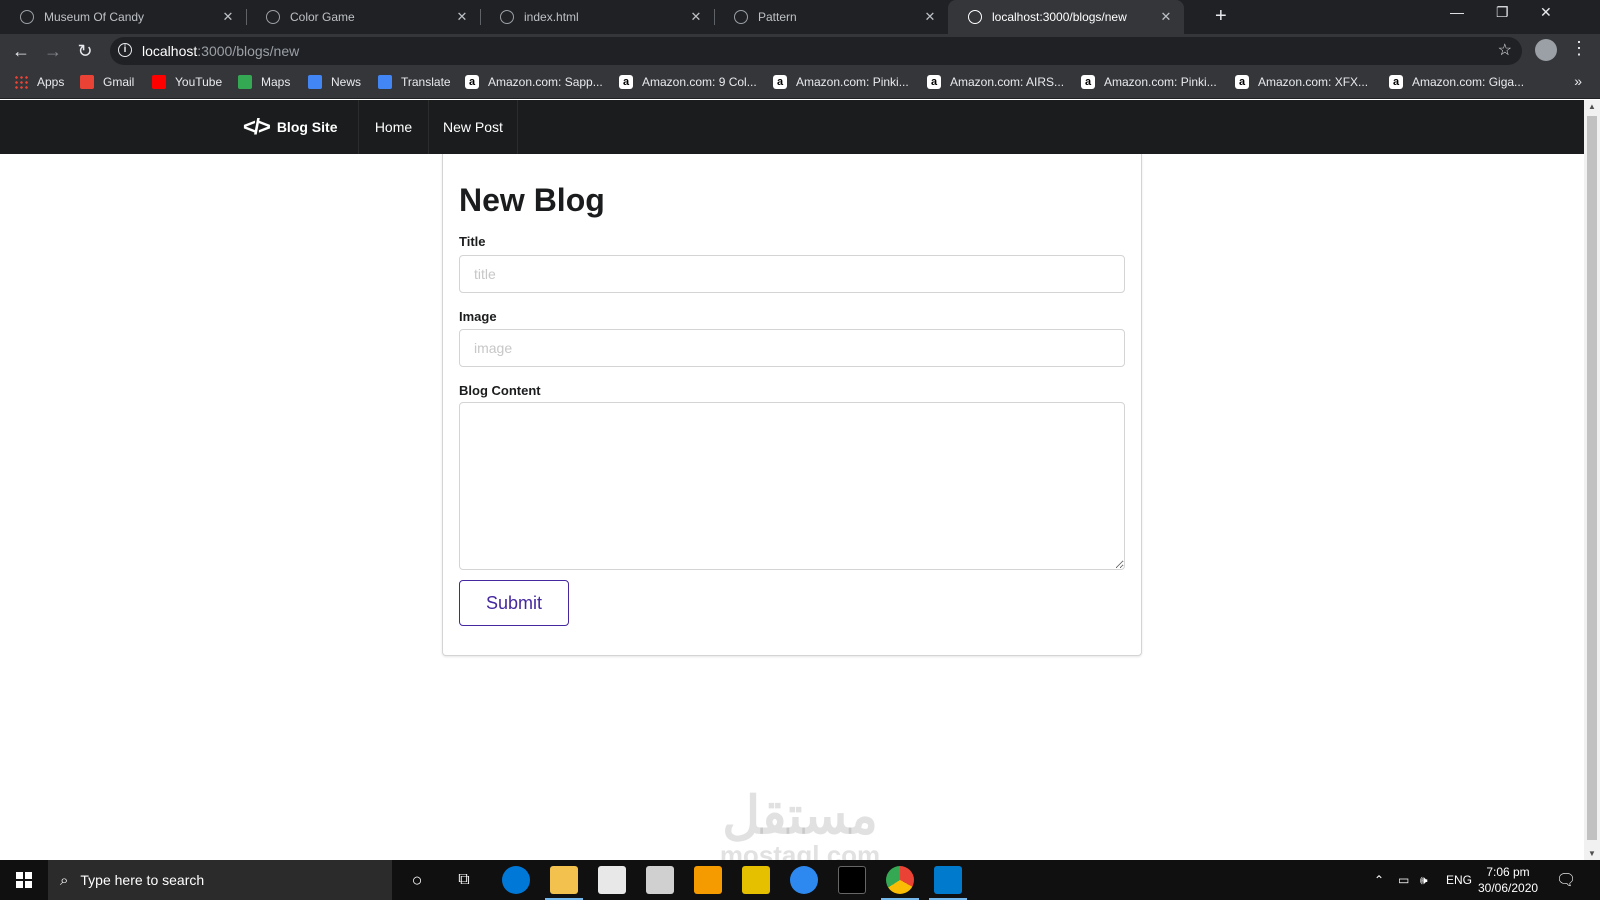 This screenshot has height=900, width=1600. What do you see at coordinates (21, 51) in the screenshot?
I see `back-arrow-icon: ←` at bounding box center [21, 51].